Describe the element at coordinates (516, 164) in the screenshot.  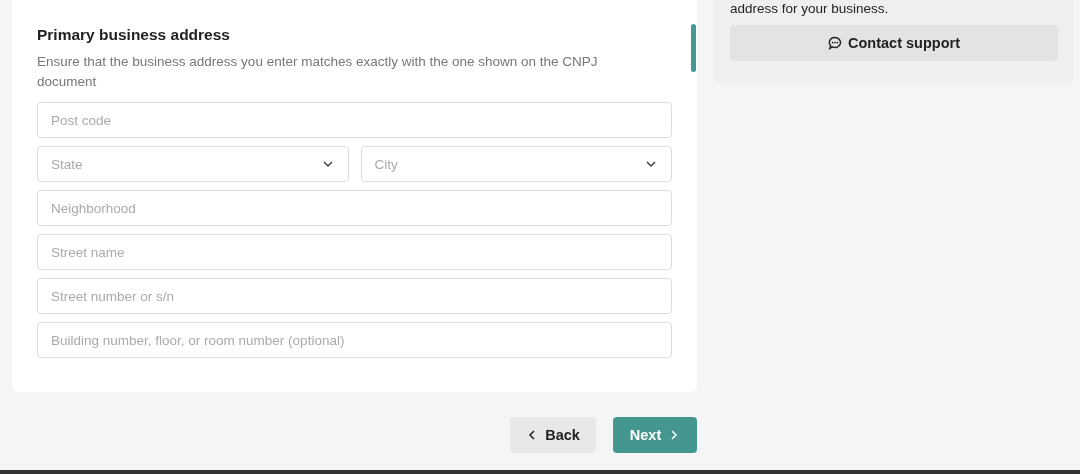
I see `dropdown-field: City` at that location.